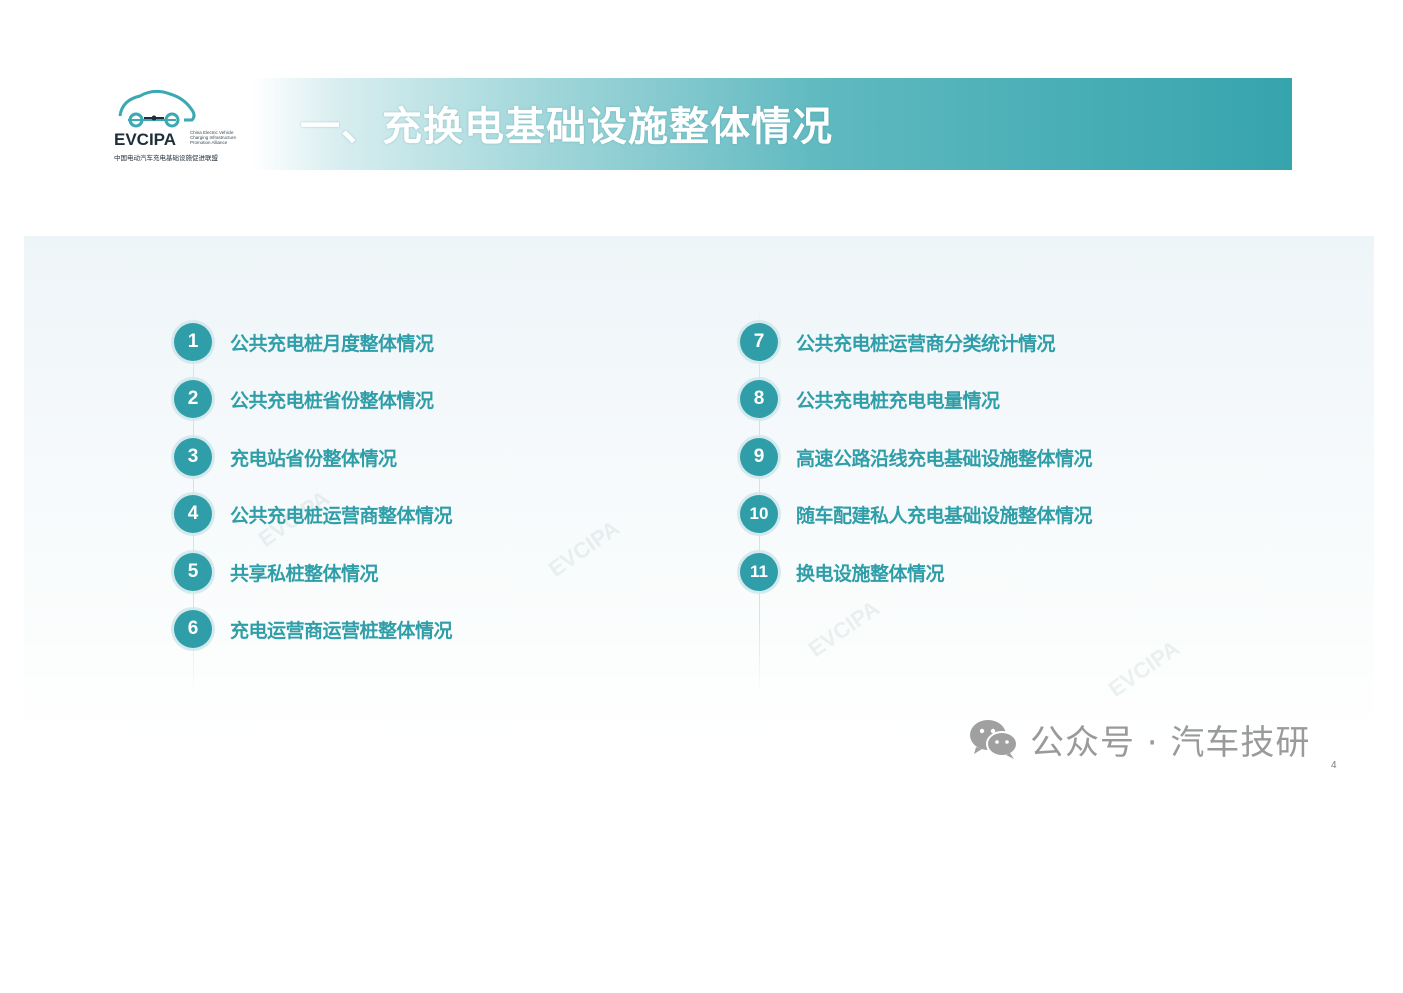 This screenshot has width=1403, height=993. Describe the element at coordinates (193, 342) in the screenshot. I see `item-number: 1` at that location.